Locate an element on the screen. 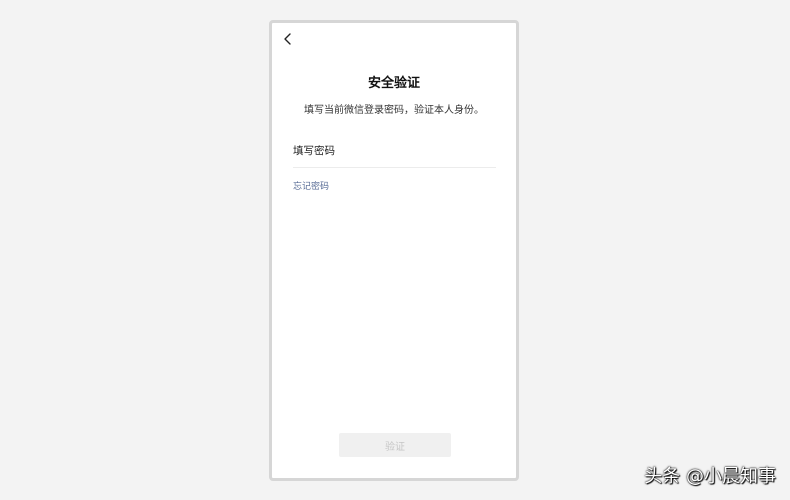  chevron-left-icon is located at coordinates (287, 39).